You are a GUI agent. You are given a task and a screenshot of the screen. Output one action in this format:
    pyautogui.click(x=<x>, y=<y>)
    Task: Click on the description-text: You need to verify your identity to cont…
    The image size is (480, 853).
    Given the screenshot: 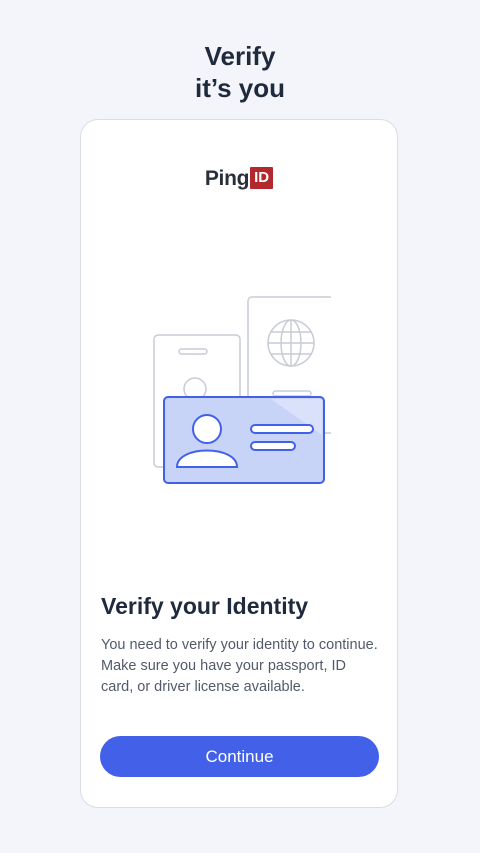 What is the action you would take?
    pyautogui.click(x=239, y=666)
    